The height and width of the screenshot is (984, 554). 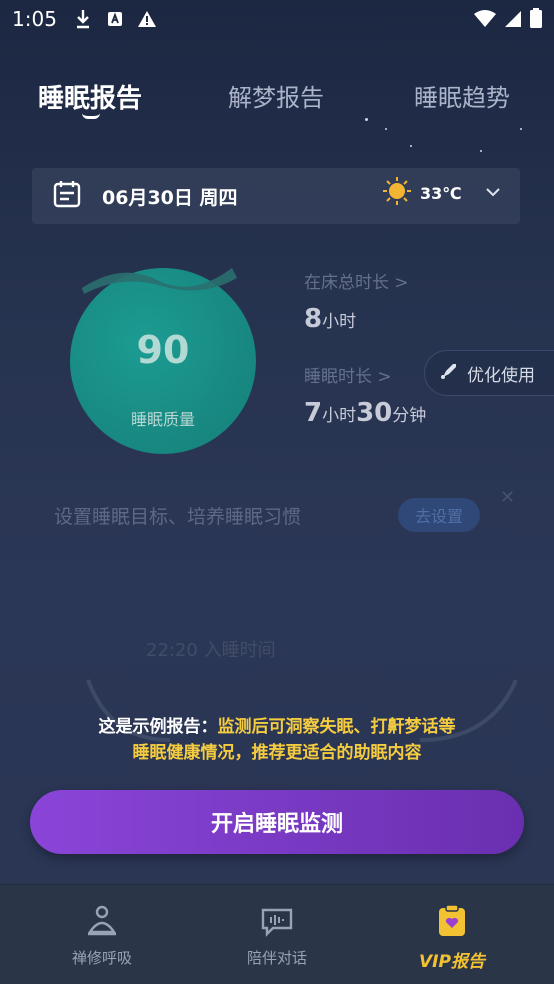 What do you see at coordinates (441, 193) in the screenshot?
I see `temperature: 33℃` at bounding box center [441, 193].